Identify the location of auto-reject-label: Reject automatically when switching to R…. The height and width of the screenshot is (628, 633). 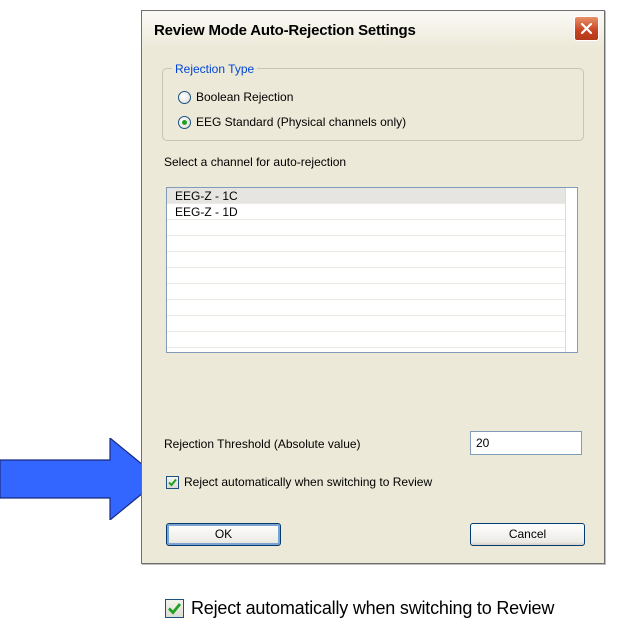
(308, 482).